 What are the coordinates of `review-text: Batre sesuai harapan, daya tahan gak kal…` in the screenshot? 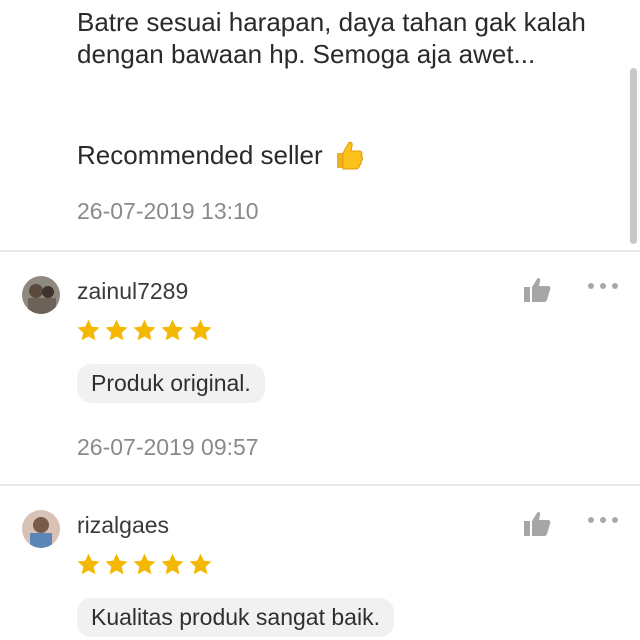 It's located at (331, 38).